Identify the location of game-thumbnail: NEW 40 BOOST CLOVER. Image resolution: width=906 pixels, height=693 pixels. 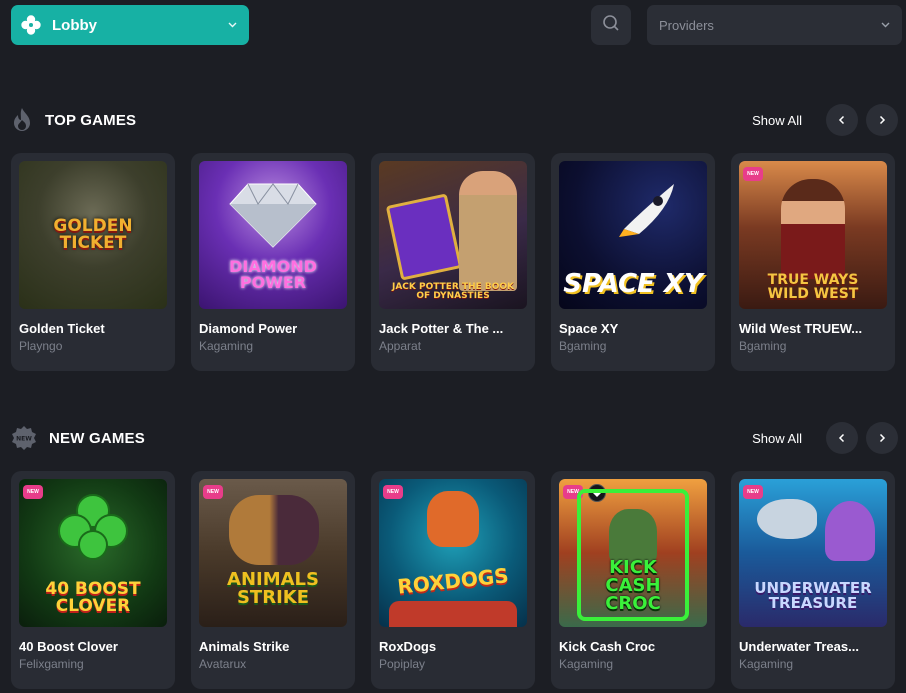
(93, 553).